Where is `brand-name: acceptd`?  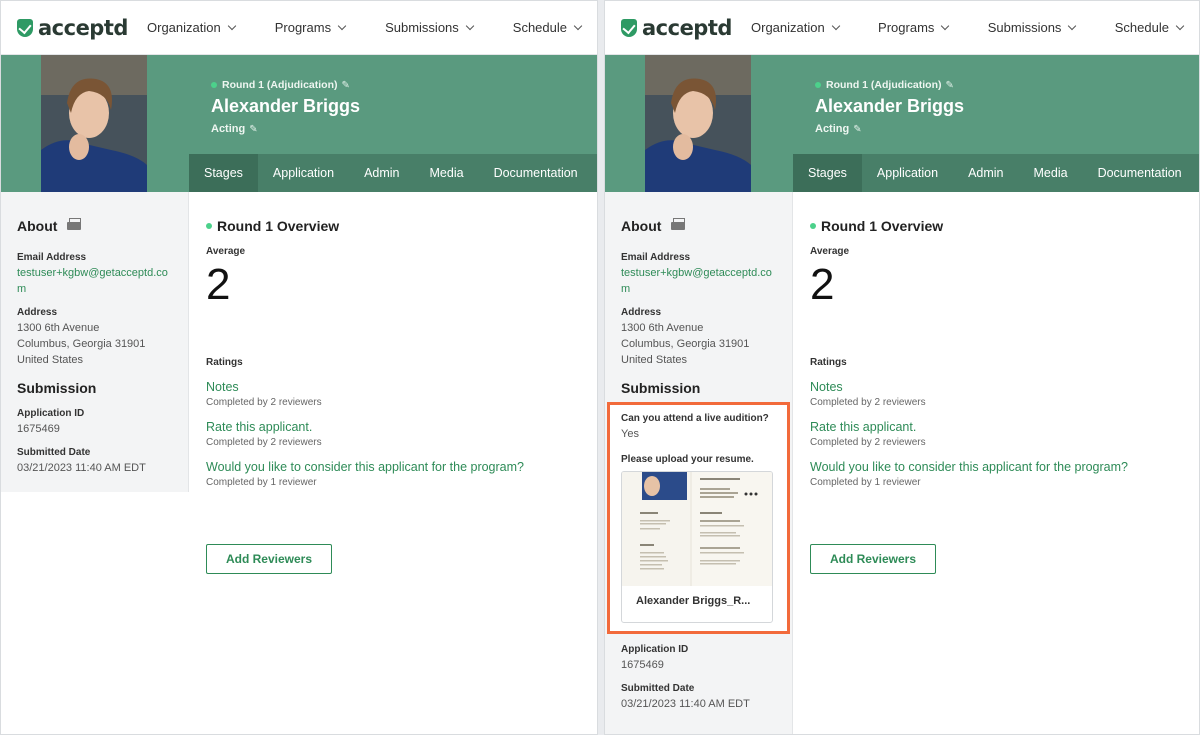
brand-name: acceptd is located at coordinates (687, 27).